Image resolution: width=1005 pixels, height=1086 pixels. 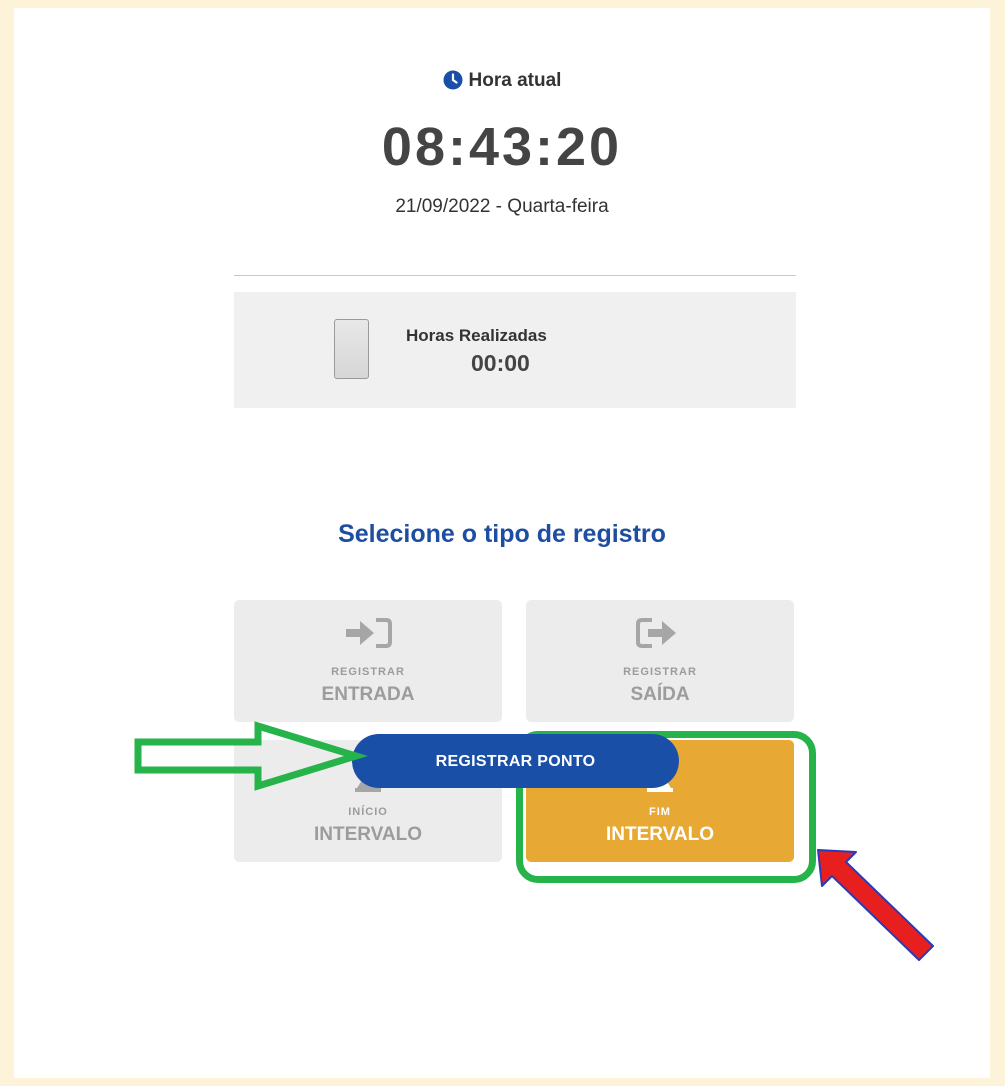 I want to click on current-time-header: Hora atual, so click(x=502, y=83).